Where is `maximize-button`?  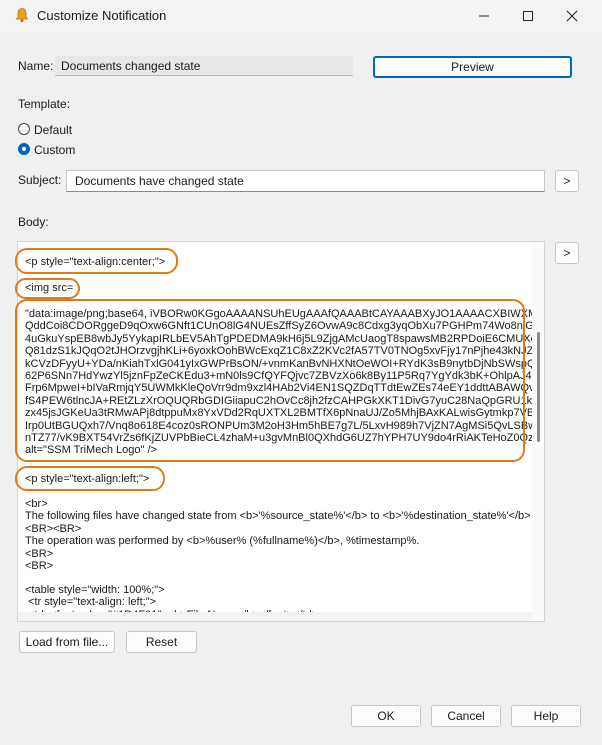 maximize-button is located at coordinates (528, 16).